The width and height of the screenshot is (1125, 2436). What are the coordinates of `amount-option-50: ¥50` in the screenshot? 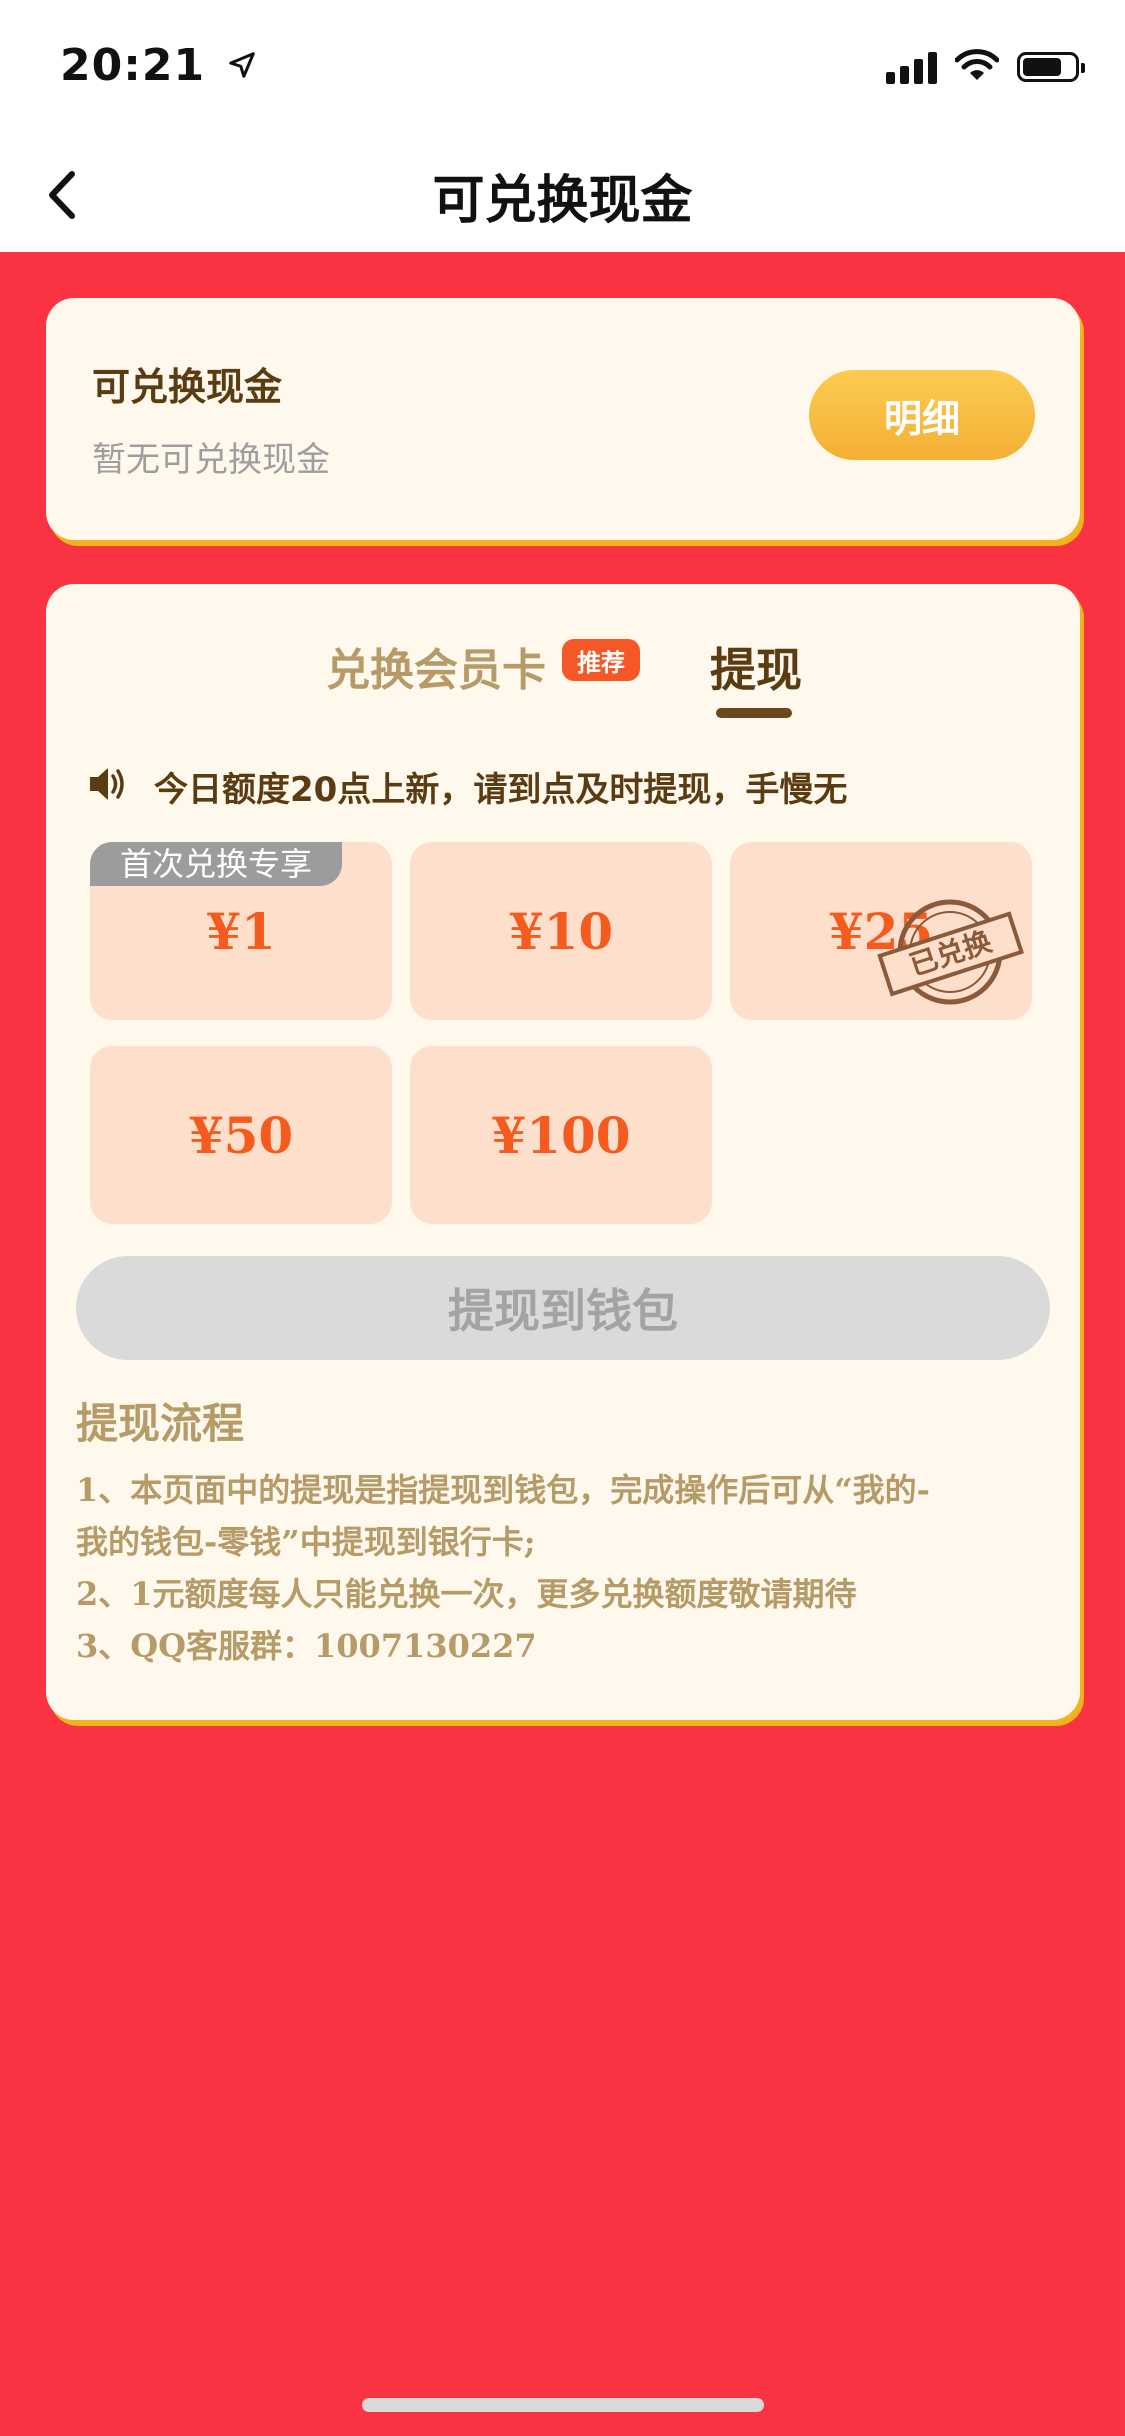 It's located at (241, 1135).